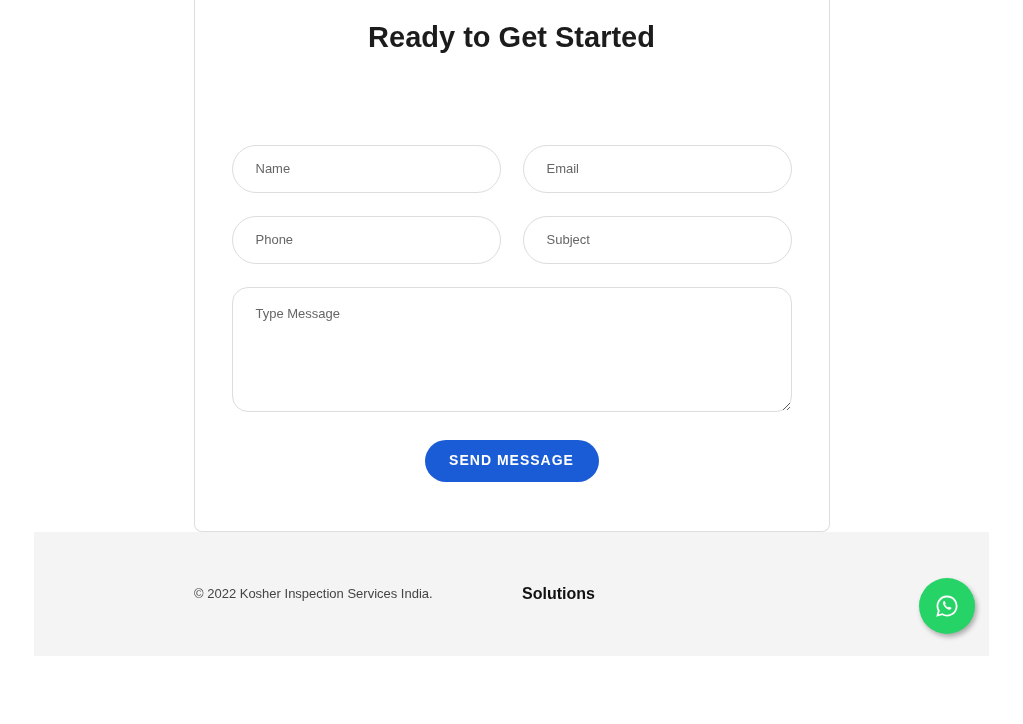  What do you see at coordinates (314, 594) in the screenshot?
I see `copyright-text: © 2022 Kosher Inspection Services India.` at bounding box center [314, 594].